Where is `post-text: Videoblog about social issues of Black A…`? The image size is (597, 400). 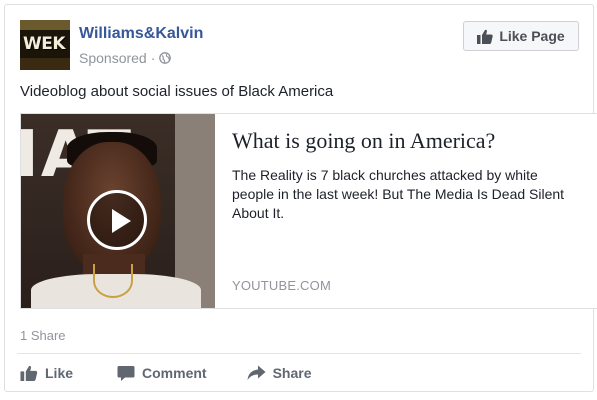 post-text: Videoblog about social issues of Black A… is located at coordinates (177, 91).